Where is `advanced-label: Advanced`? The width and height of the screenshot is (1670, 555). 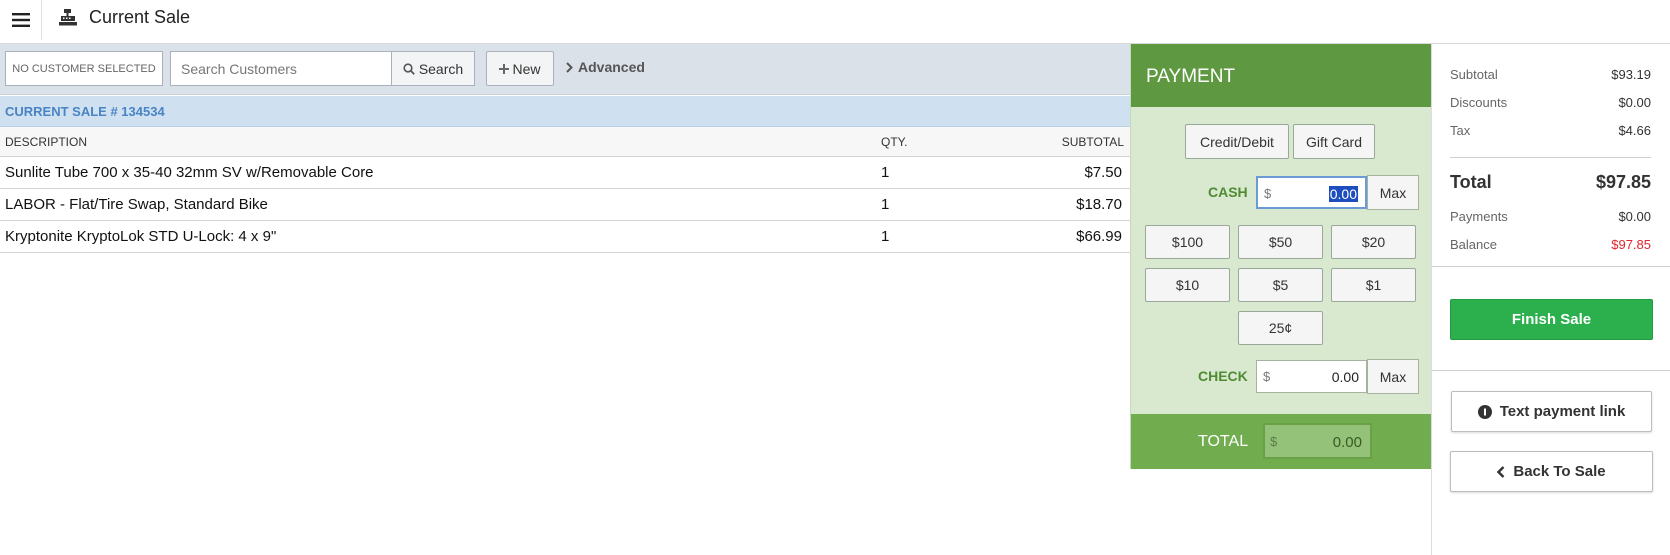 advanced-label: Advanced is located at coordinates (611, 67).